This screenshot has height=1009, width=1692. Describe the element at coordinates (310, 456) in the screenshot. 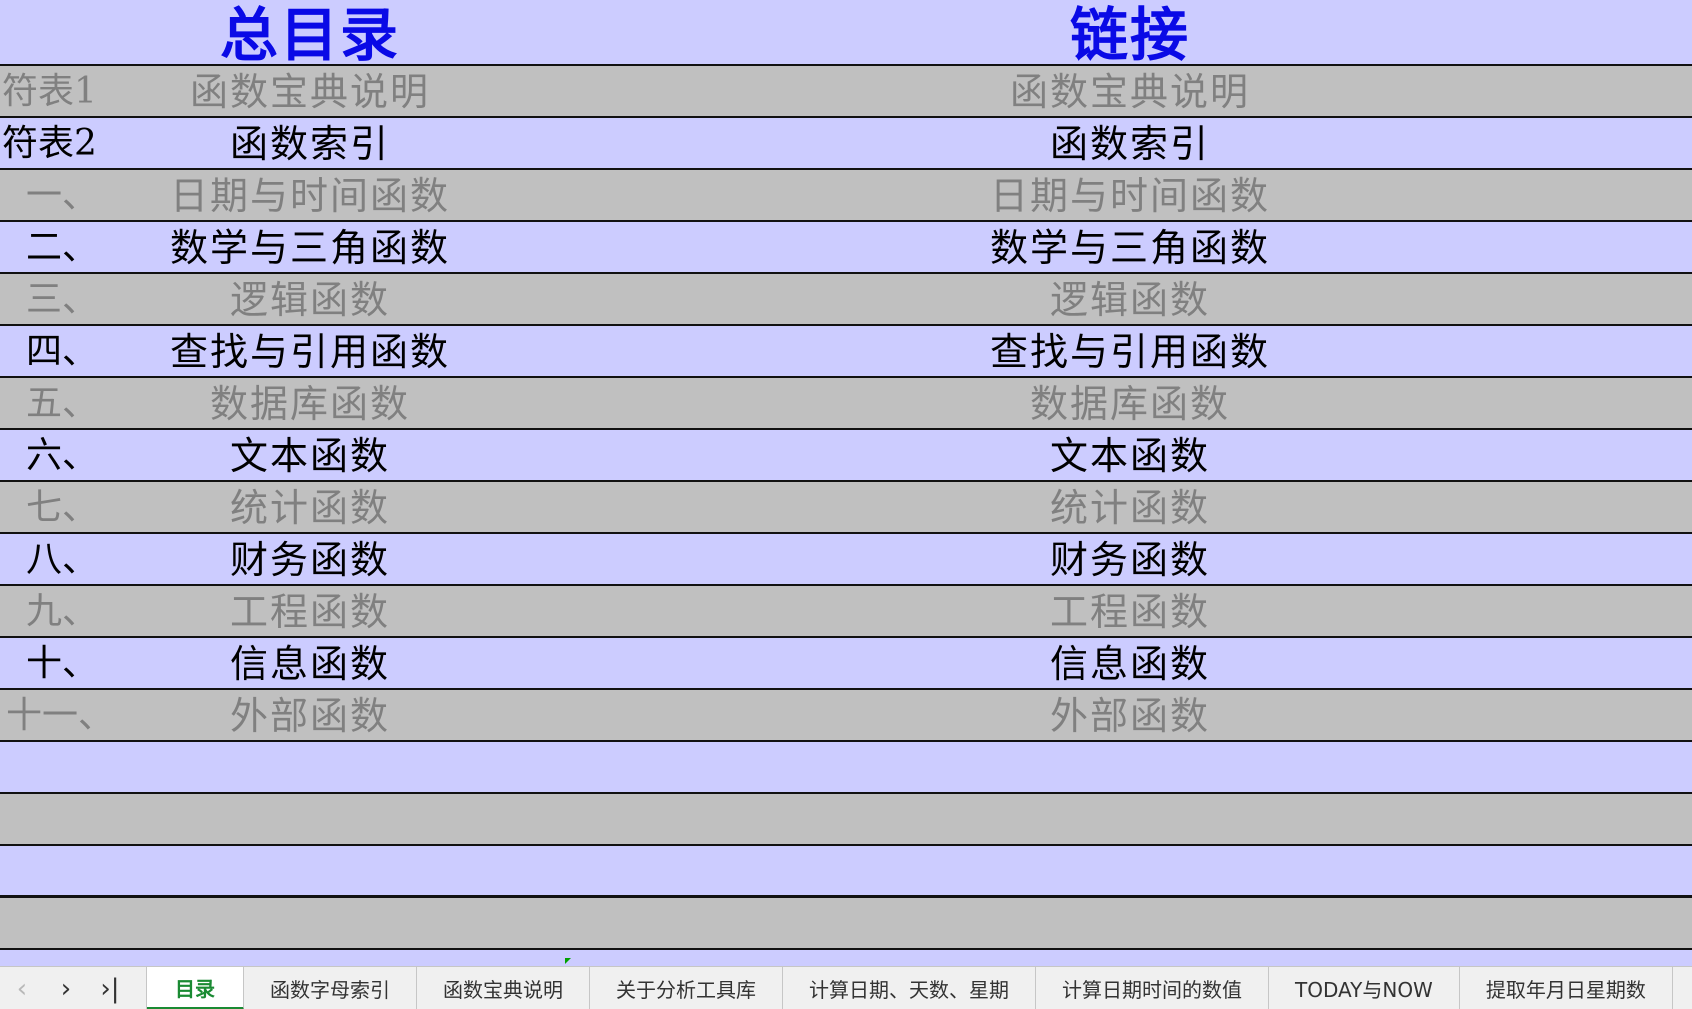

I see `row-title-cell: 文本函数` at that location.